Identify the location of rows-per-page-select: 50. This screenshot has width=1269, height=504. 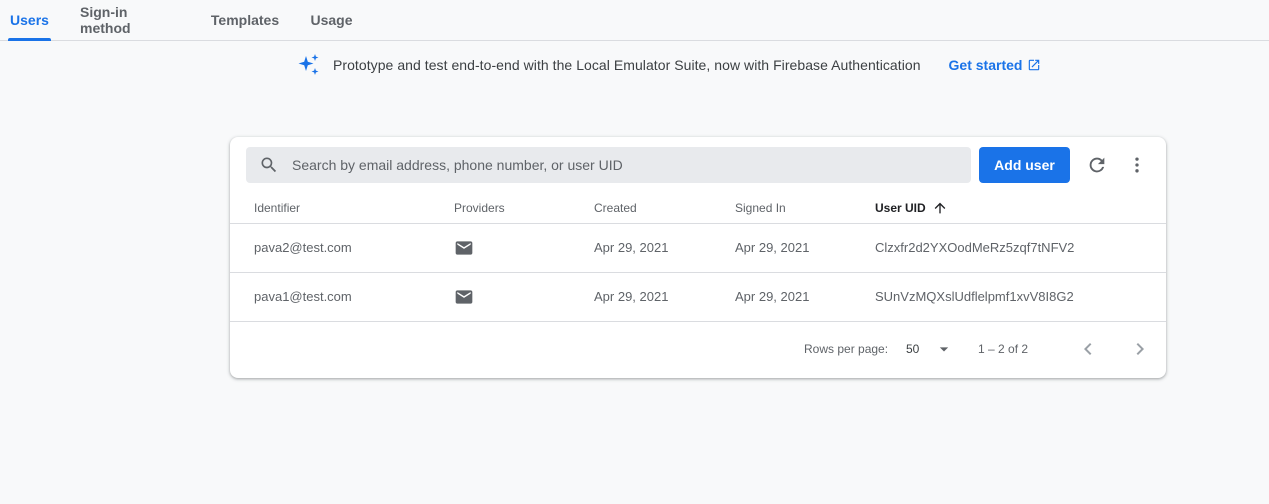
(930, 349).